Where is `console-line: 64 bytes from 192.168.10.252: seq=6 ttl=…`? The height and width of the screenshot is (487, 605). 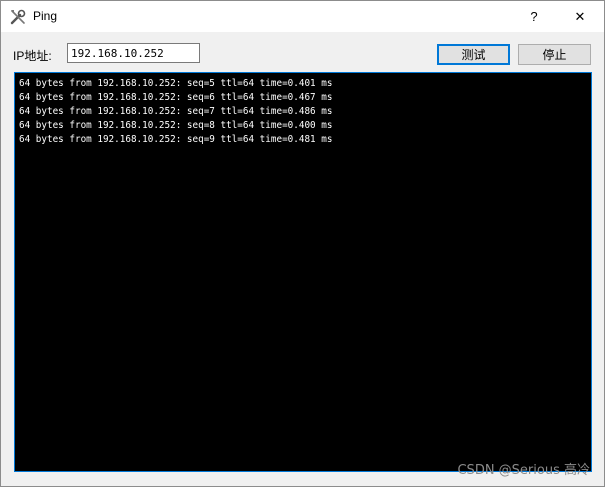
console-line: 64 bytes from 192.168.10.252: seq=6 ttl=… is located at coordinates (176, 97).